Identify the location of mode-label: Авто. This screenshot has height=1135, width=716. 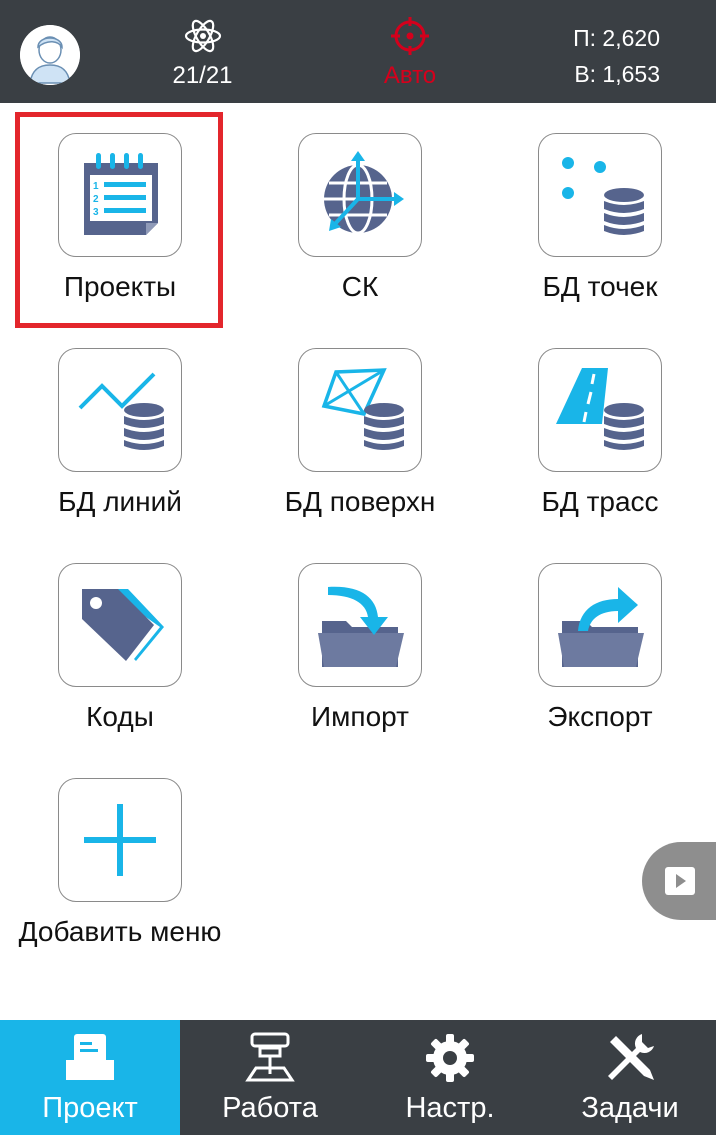
(410, 75).